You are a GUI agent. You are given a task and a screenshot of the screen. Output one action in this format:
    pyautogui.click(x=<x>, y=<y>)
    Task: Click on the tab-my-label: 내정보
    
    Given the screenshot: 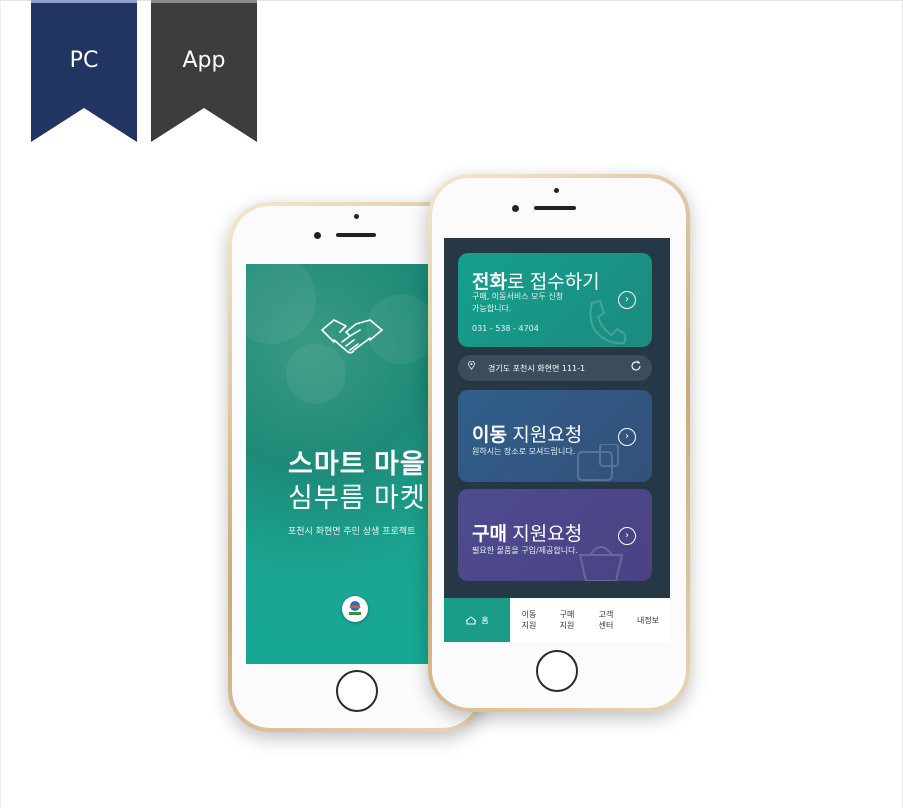 What is the action you would take?
    pyautogui.click(x=648, y=620)
    